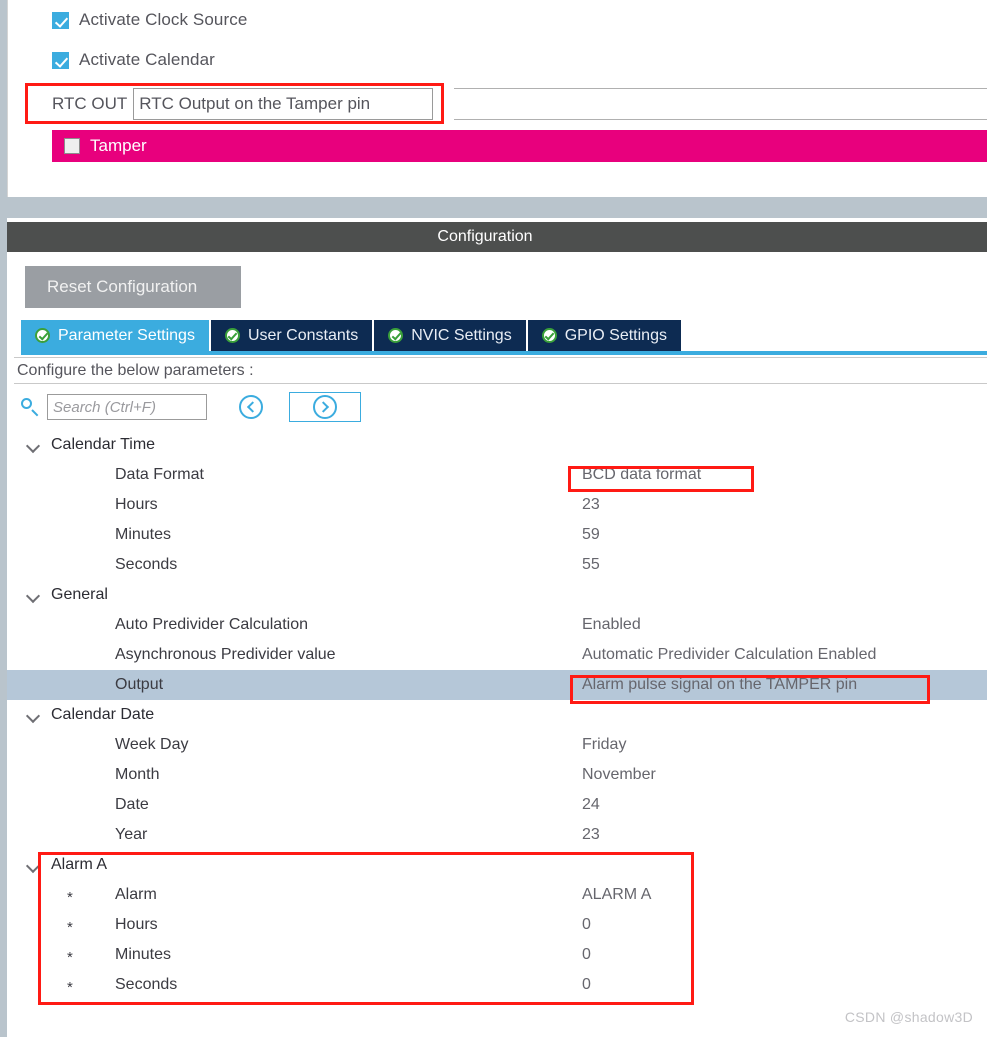 The image size is (987, 1037). Describe the element at coordinates (126, 335) in the screenshot. I see `tab-label: Parameter Settings` at that location.